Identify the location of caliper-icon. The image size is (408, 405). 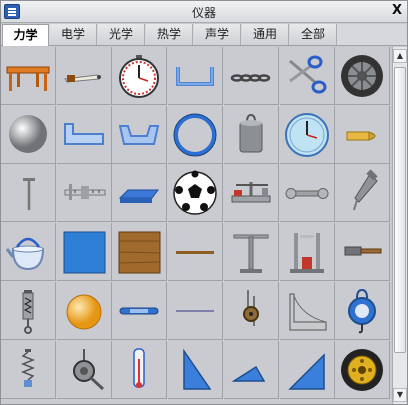
(85, 192).